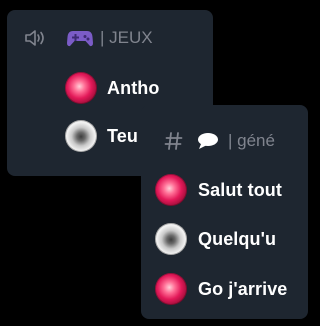 The width and height of the screenshot is (320, 326). What do you see at coordinates (237, 238) in the screenshot?
I see `message-text: Quelqu'u` at bounding box center [237, 238].